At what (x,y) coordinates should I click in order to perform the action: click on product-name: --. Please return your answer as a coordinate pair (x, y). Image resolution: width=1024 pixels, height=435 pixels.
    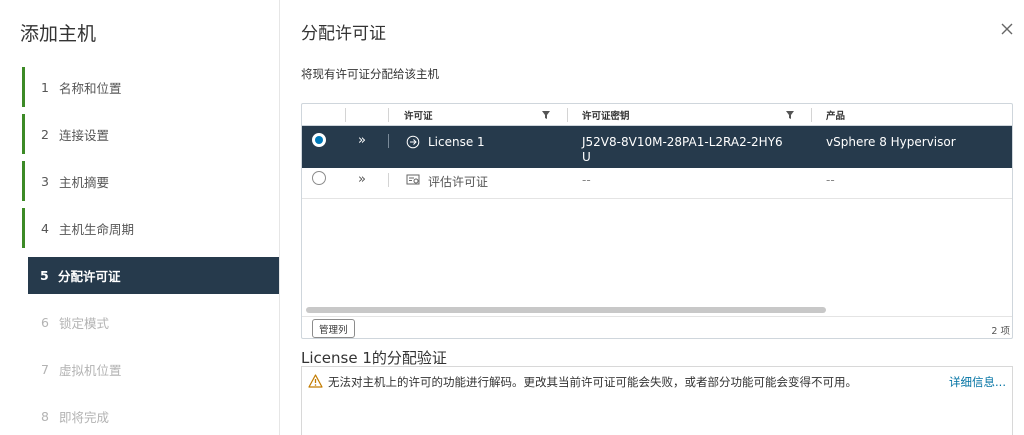
    Looking at the image, I should click on (830, 180).